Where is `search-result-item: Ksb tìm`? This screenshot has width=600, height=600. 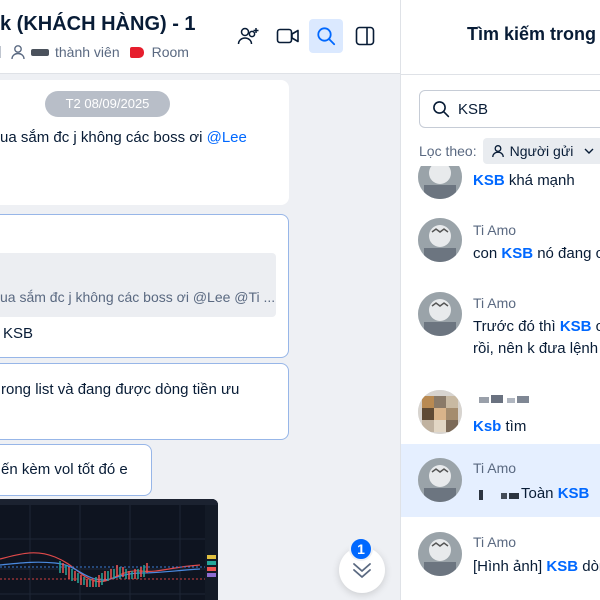 search-result-item: Ksb tìm is located at coordinates (500, 412).